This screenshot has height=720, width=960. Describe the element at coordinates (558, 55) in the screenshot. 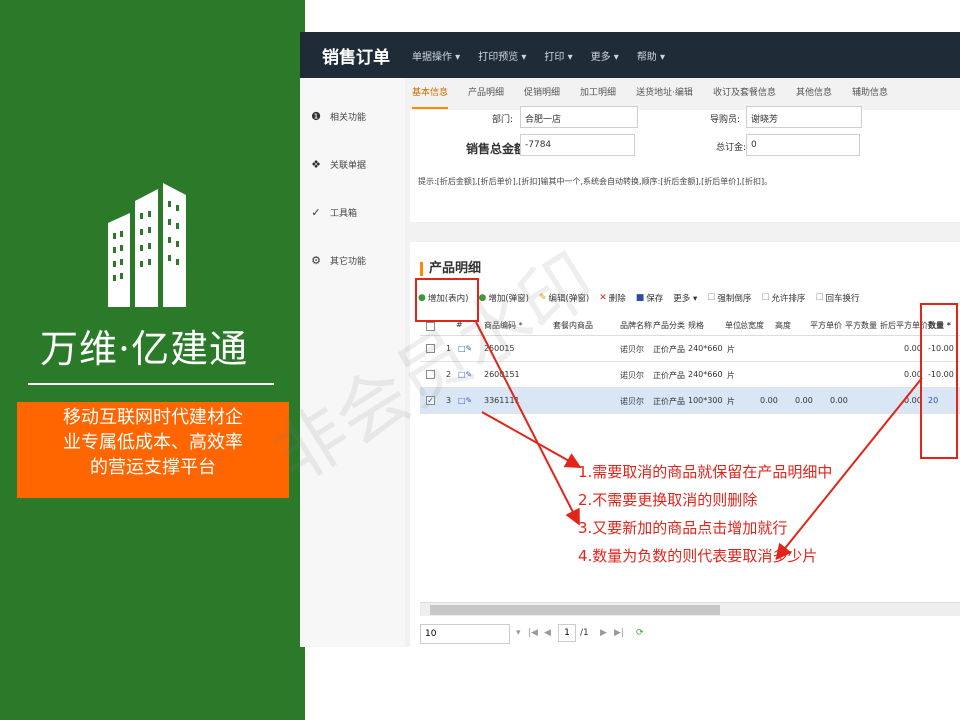

I see `menu-print: 打印 ▾` at that location.